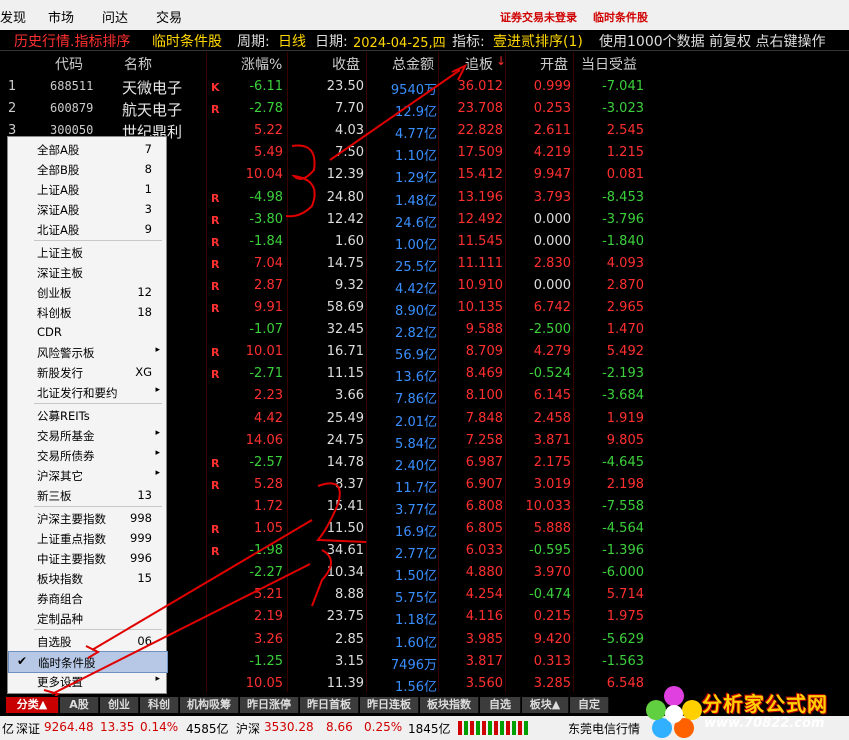 Image resolution: width=849 pixels, height=740 pixels. What do you see at coordinates (339, 727) in the screenshot?
I see `hs-change: 8.66` at bounding box center [339, 727].